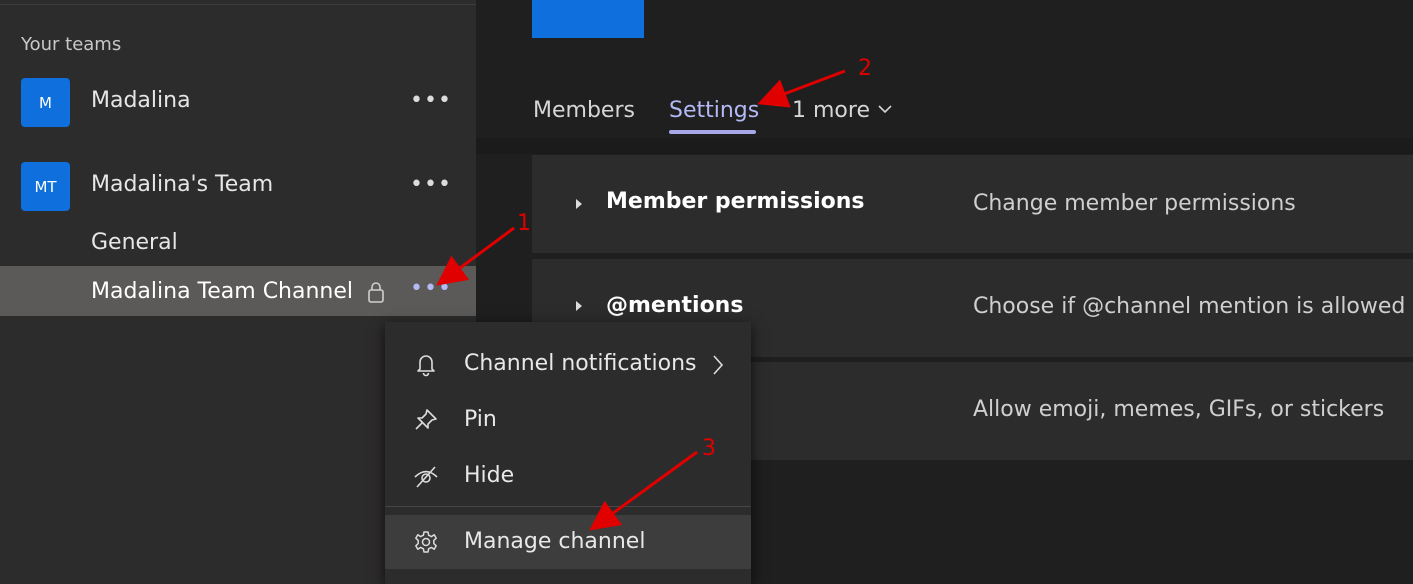  I want to click on settings-row-title: @mentions, so click(675, 305).